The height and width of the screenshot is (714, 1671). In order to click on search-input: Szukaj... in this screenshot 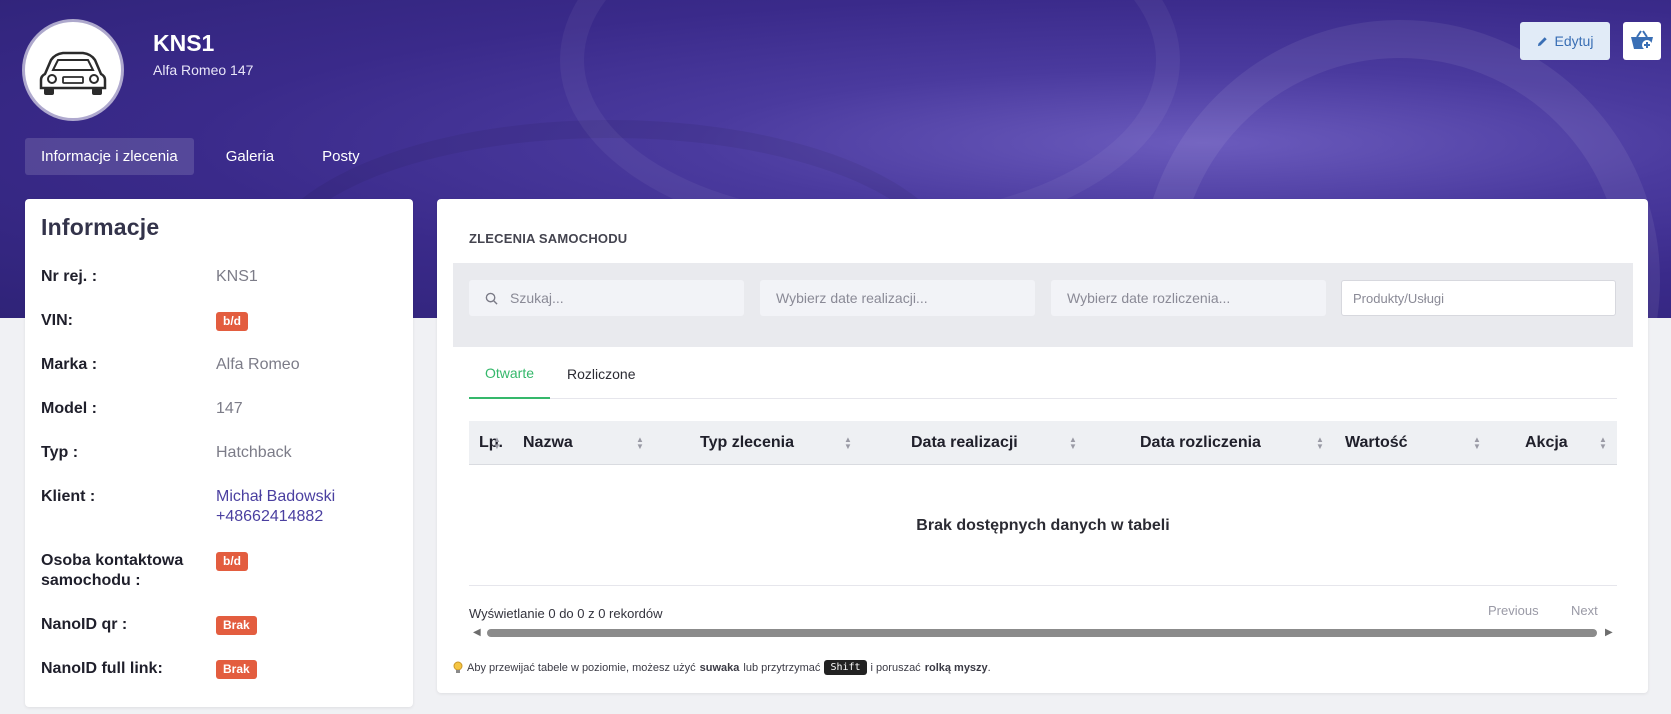, I will do `click(606, 298)`.